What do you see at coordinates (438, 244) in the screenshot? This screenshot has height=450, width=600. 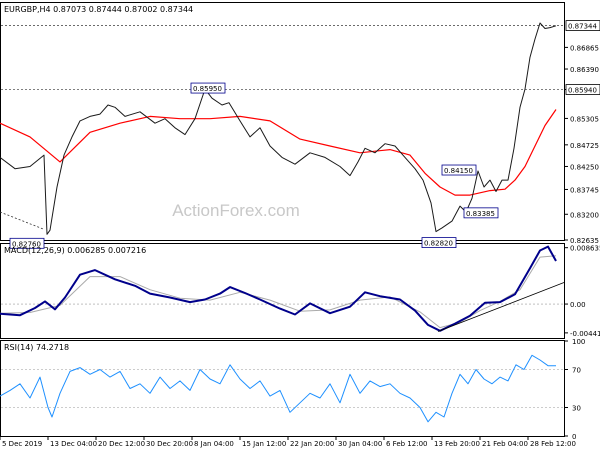 I see `level-label: 0.82820` at bounding box center [438, 244].